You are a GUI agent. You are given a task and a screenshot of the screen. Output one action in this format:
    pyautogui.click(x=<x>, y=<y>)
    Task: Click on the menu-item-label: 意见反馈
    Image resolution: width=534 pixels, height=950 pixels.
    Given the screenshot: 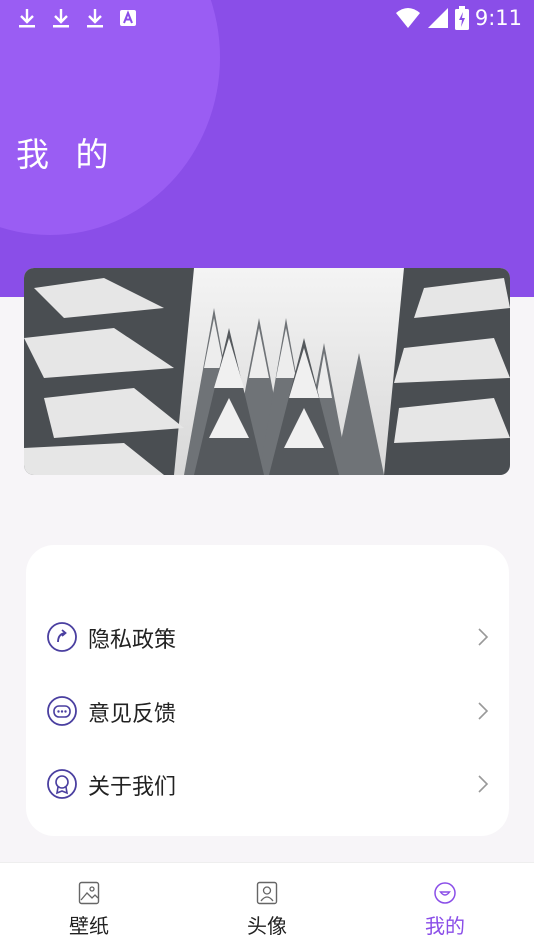 What is the action you would take?
    pyautogui.click(x=132, y=714)
    